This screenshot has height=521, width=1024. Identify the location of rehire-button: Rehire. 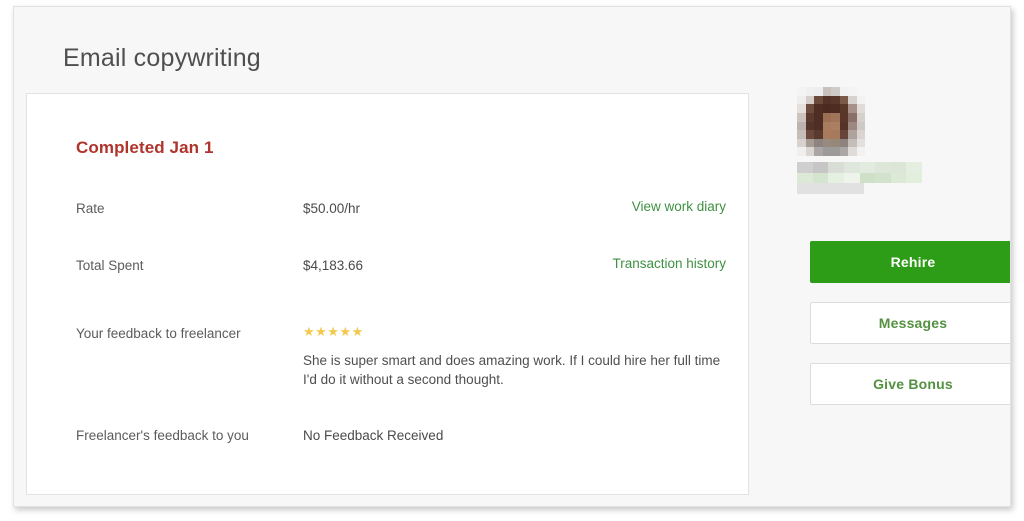
(910, 262).